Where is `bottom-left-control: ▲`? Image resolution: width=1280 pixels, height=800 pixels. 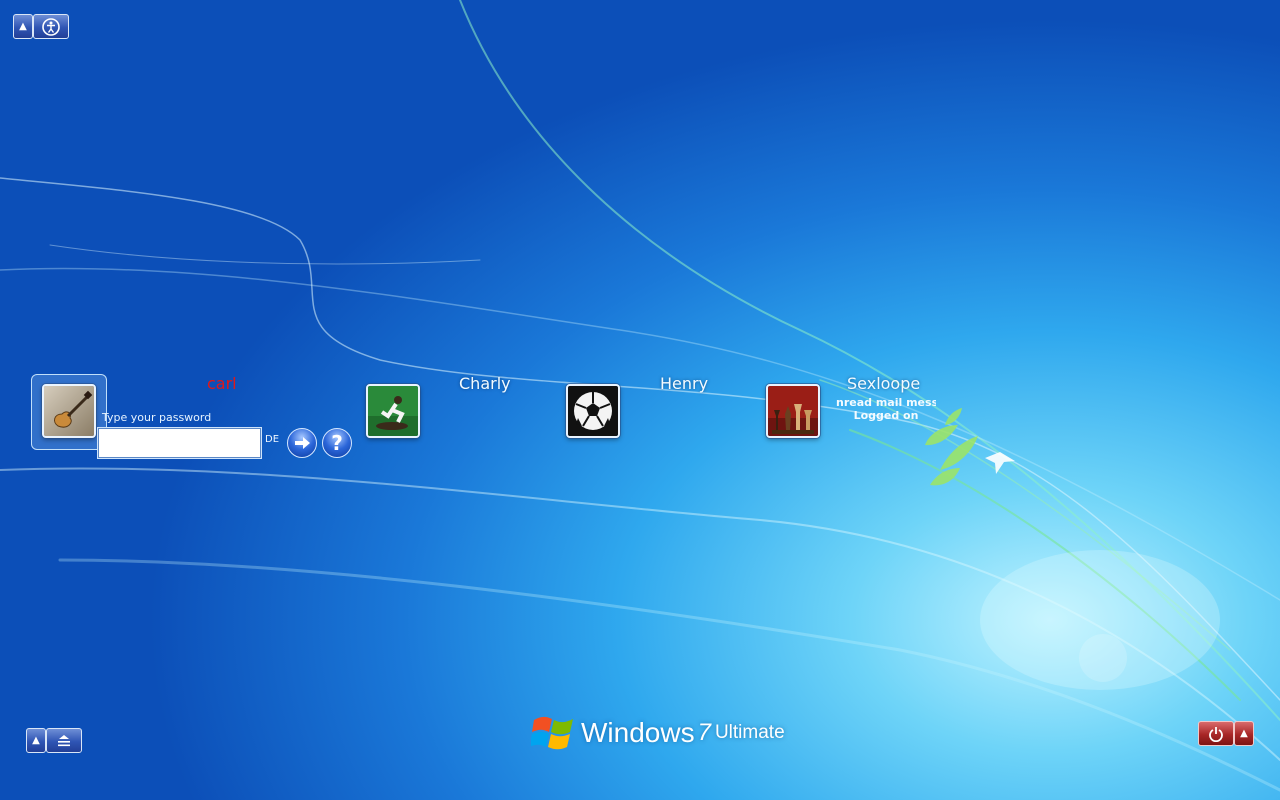
bottom-left-control: ▲ is located at coordinates (54, 740).